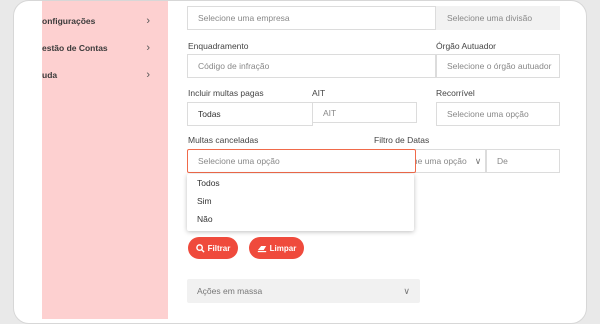 Image resolution: width=600 pixels, height=324 pixels. What do you see at coordinates (205, 219) in the screenshot?
I see `dropdown-option-nao: Não` at bounding box center [205, 219].